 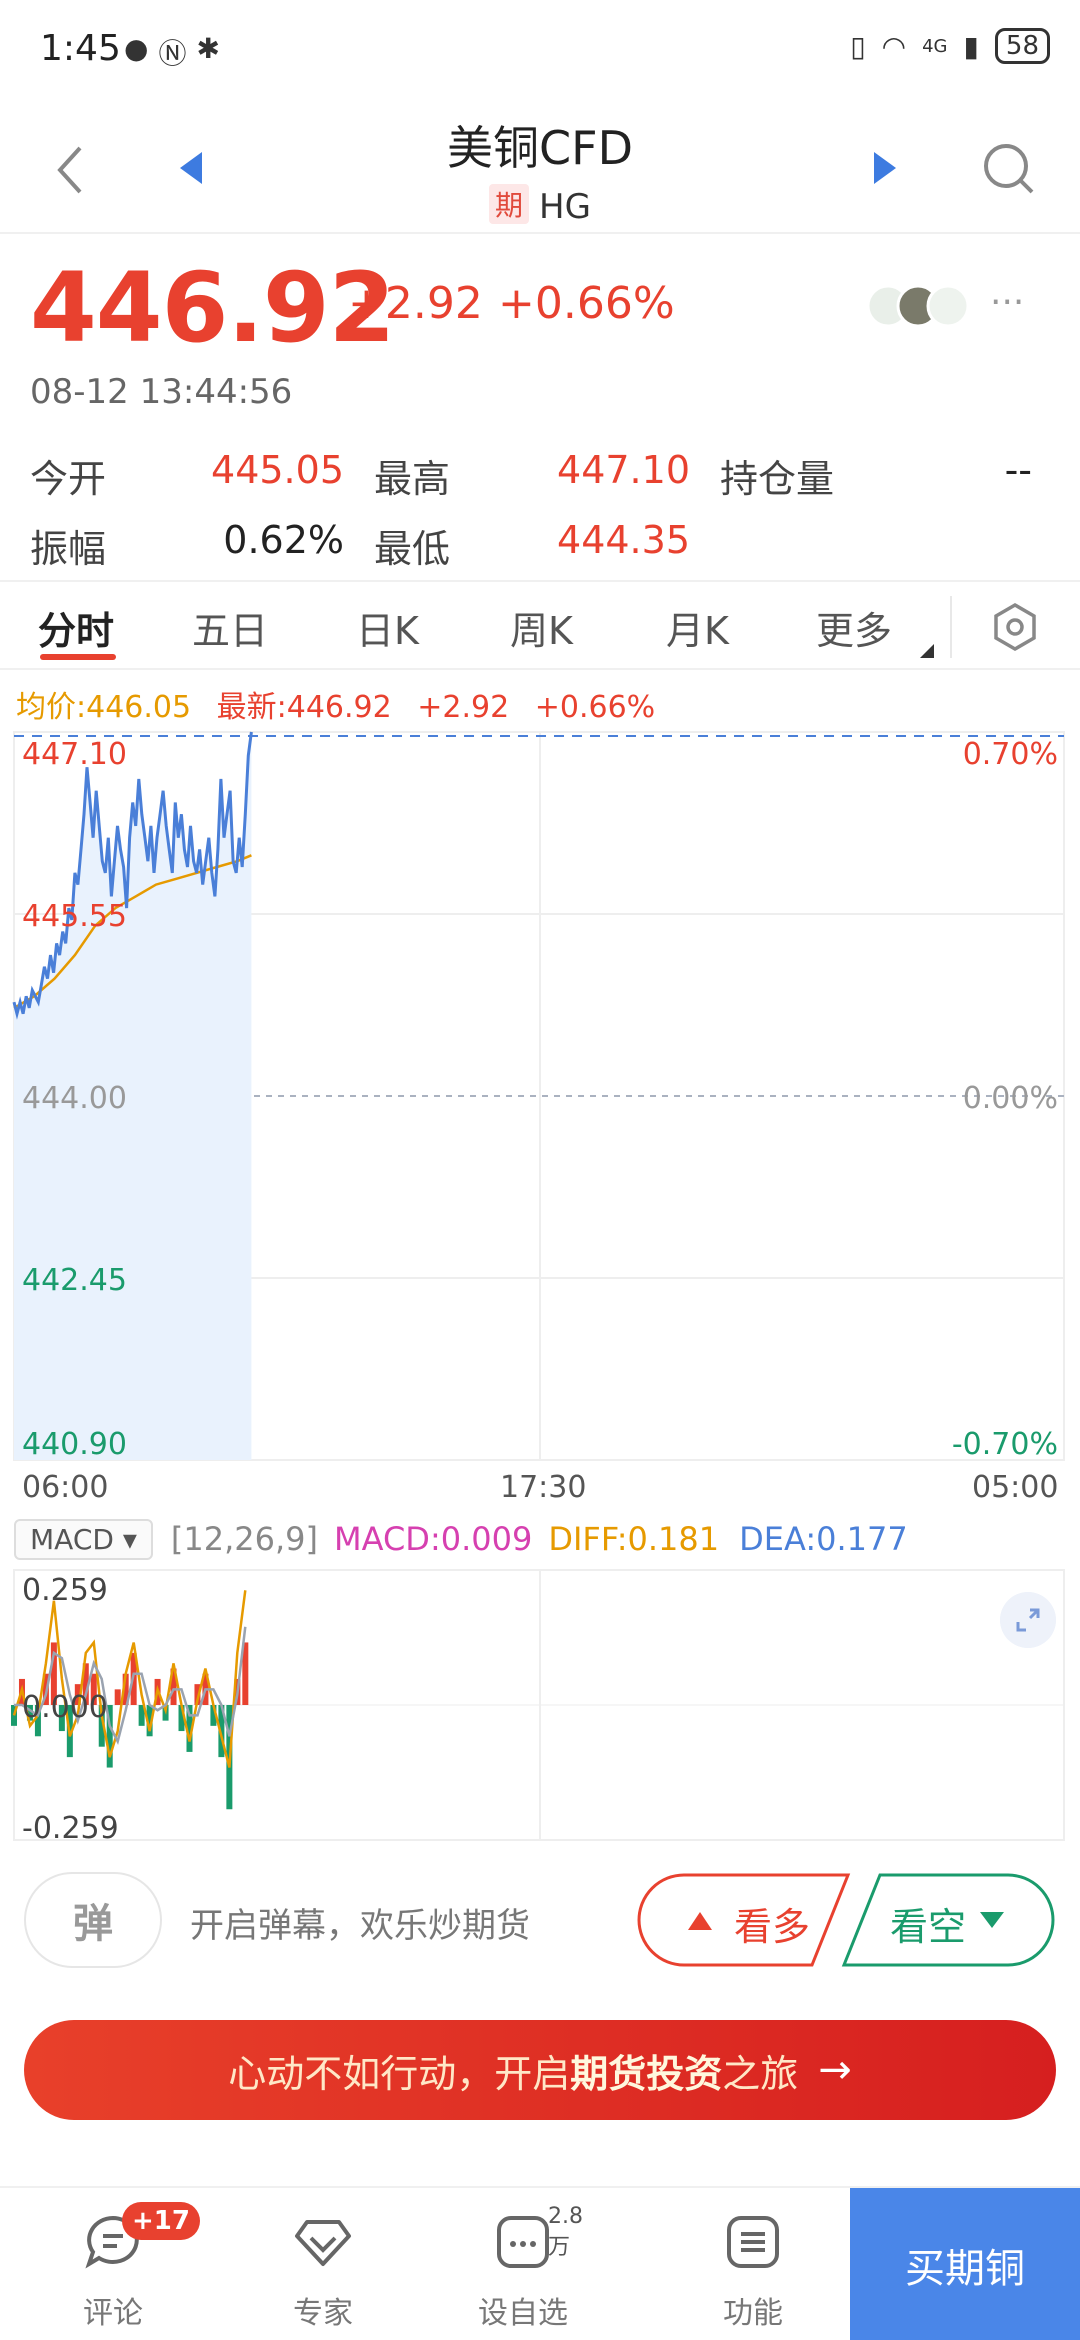 I want to click on amplitude-value: 0.62%, so click(x=283, y=540).